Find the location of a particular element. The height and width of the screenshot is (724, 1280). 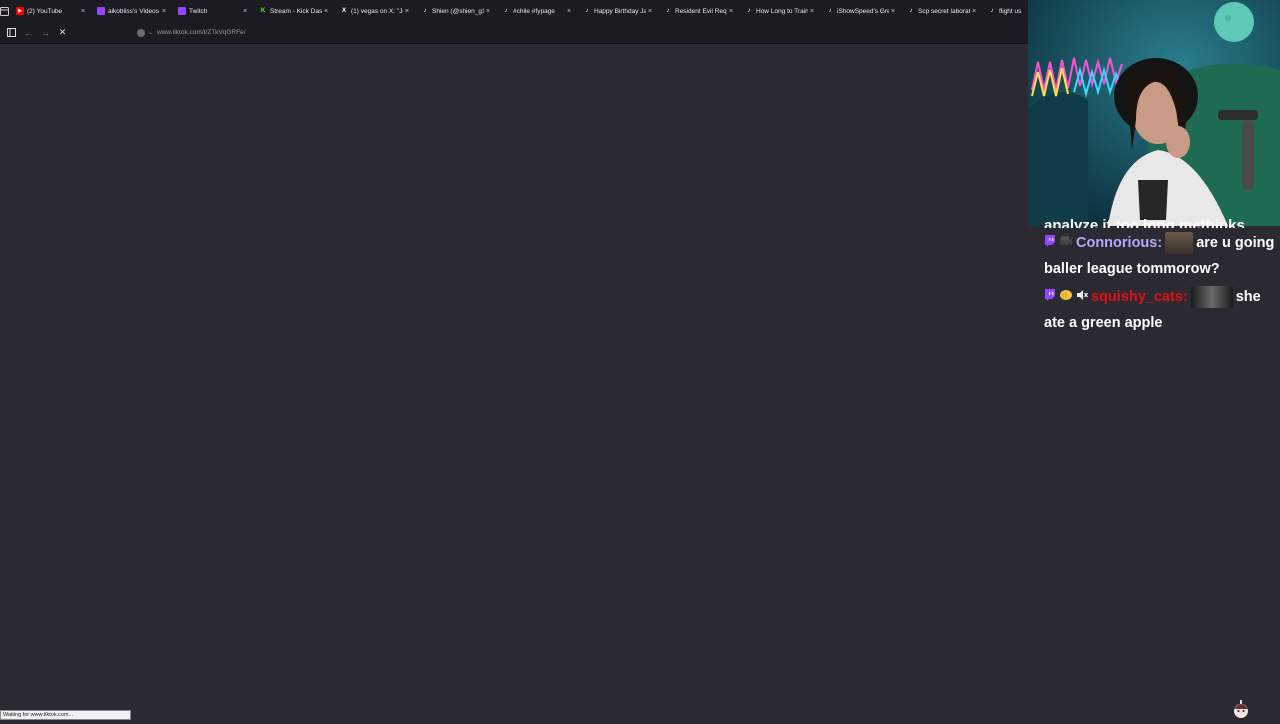

tab-list-icon is located at coordinates (4, 11).